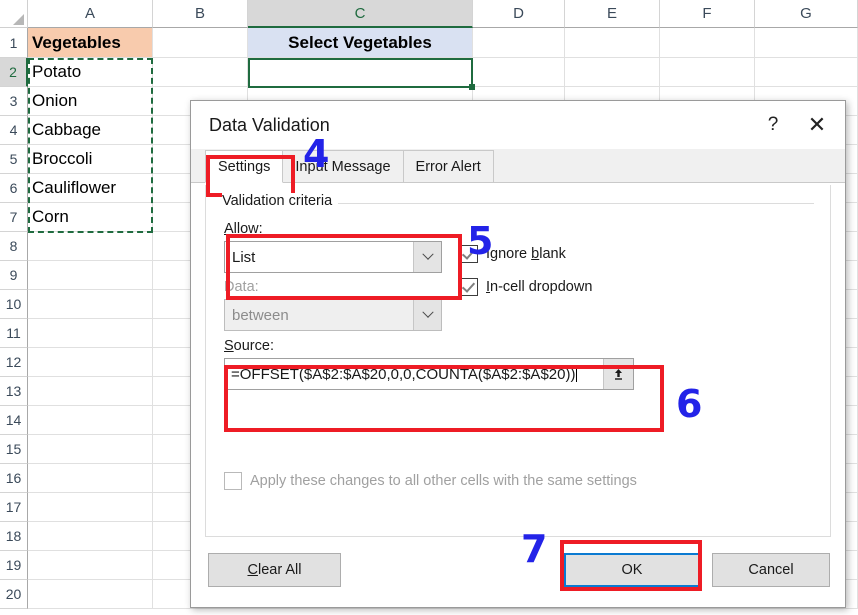  Describe the element at coordinates (90, 14) in the screenshot. I see `column-header-a: A` at that location.